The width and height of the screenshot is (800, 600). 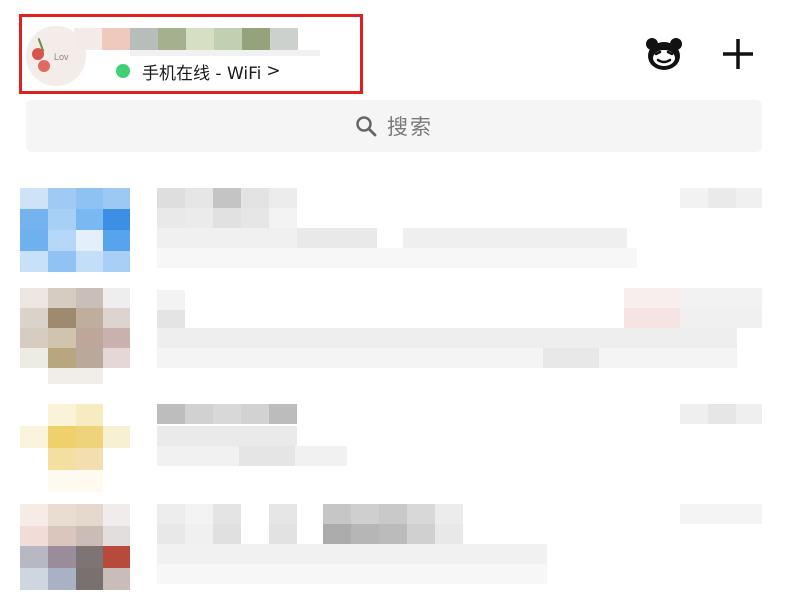 I want to click on search-bar: 搜索, so click(x=394, y=126).